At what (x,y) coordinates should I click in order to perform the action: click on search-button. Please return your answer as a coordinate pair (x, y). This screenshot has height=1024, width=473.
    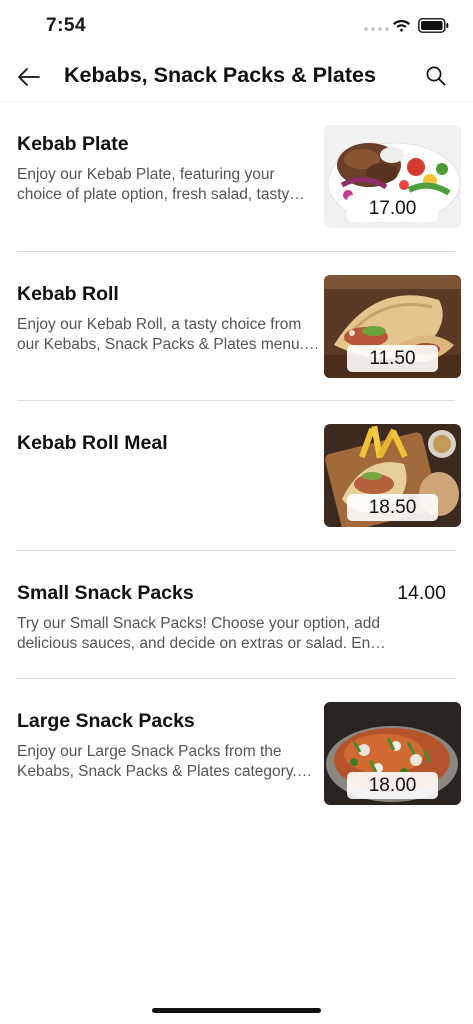
    Looking at the image, I should click on (436, 76).